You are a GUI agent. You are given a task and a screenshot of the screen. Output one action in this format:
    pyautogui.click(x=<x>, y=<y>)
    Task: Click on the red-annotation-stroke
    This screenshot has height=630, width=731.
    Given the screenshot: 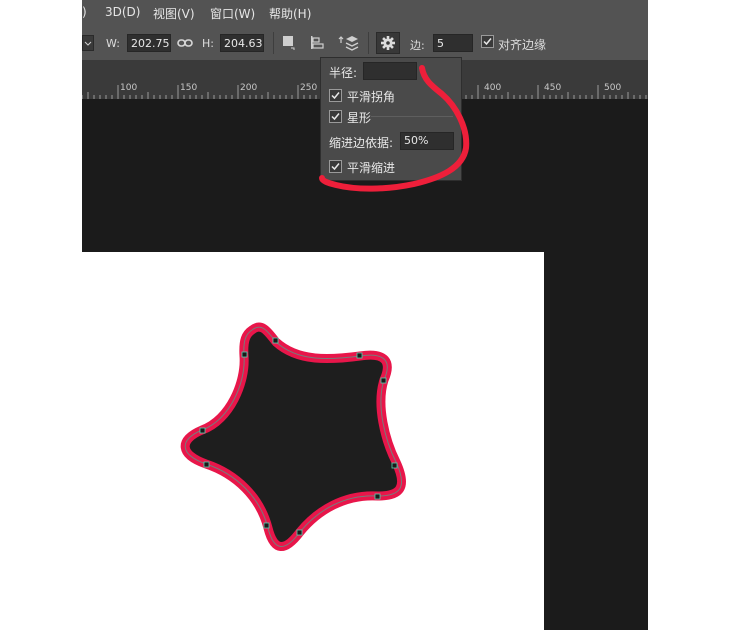 What is the action you would take?
    pyautogui.click(x=394, y=128)
    